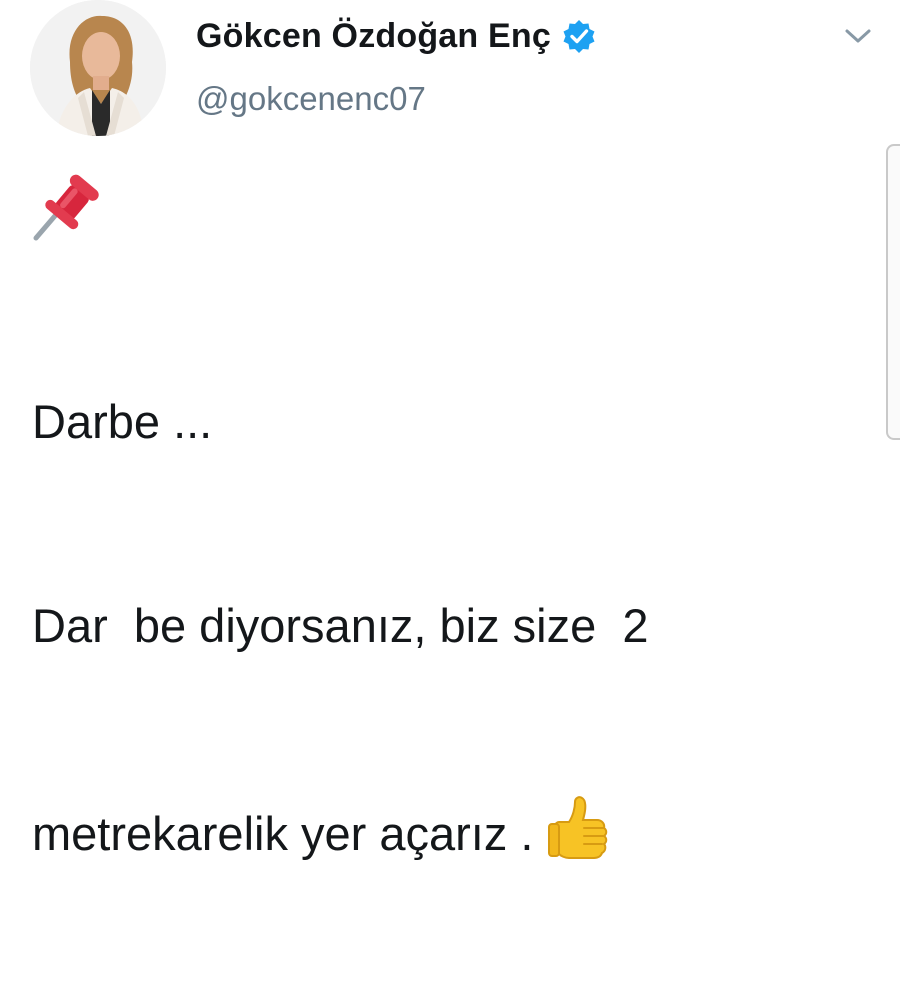 The width and height of the screenshot is (900, 1000). Describe the element at coordinates (858, 36) in the screenshot. I see `chevron-down-icon` at that location.